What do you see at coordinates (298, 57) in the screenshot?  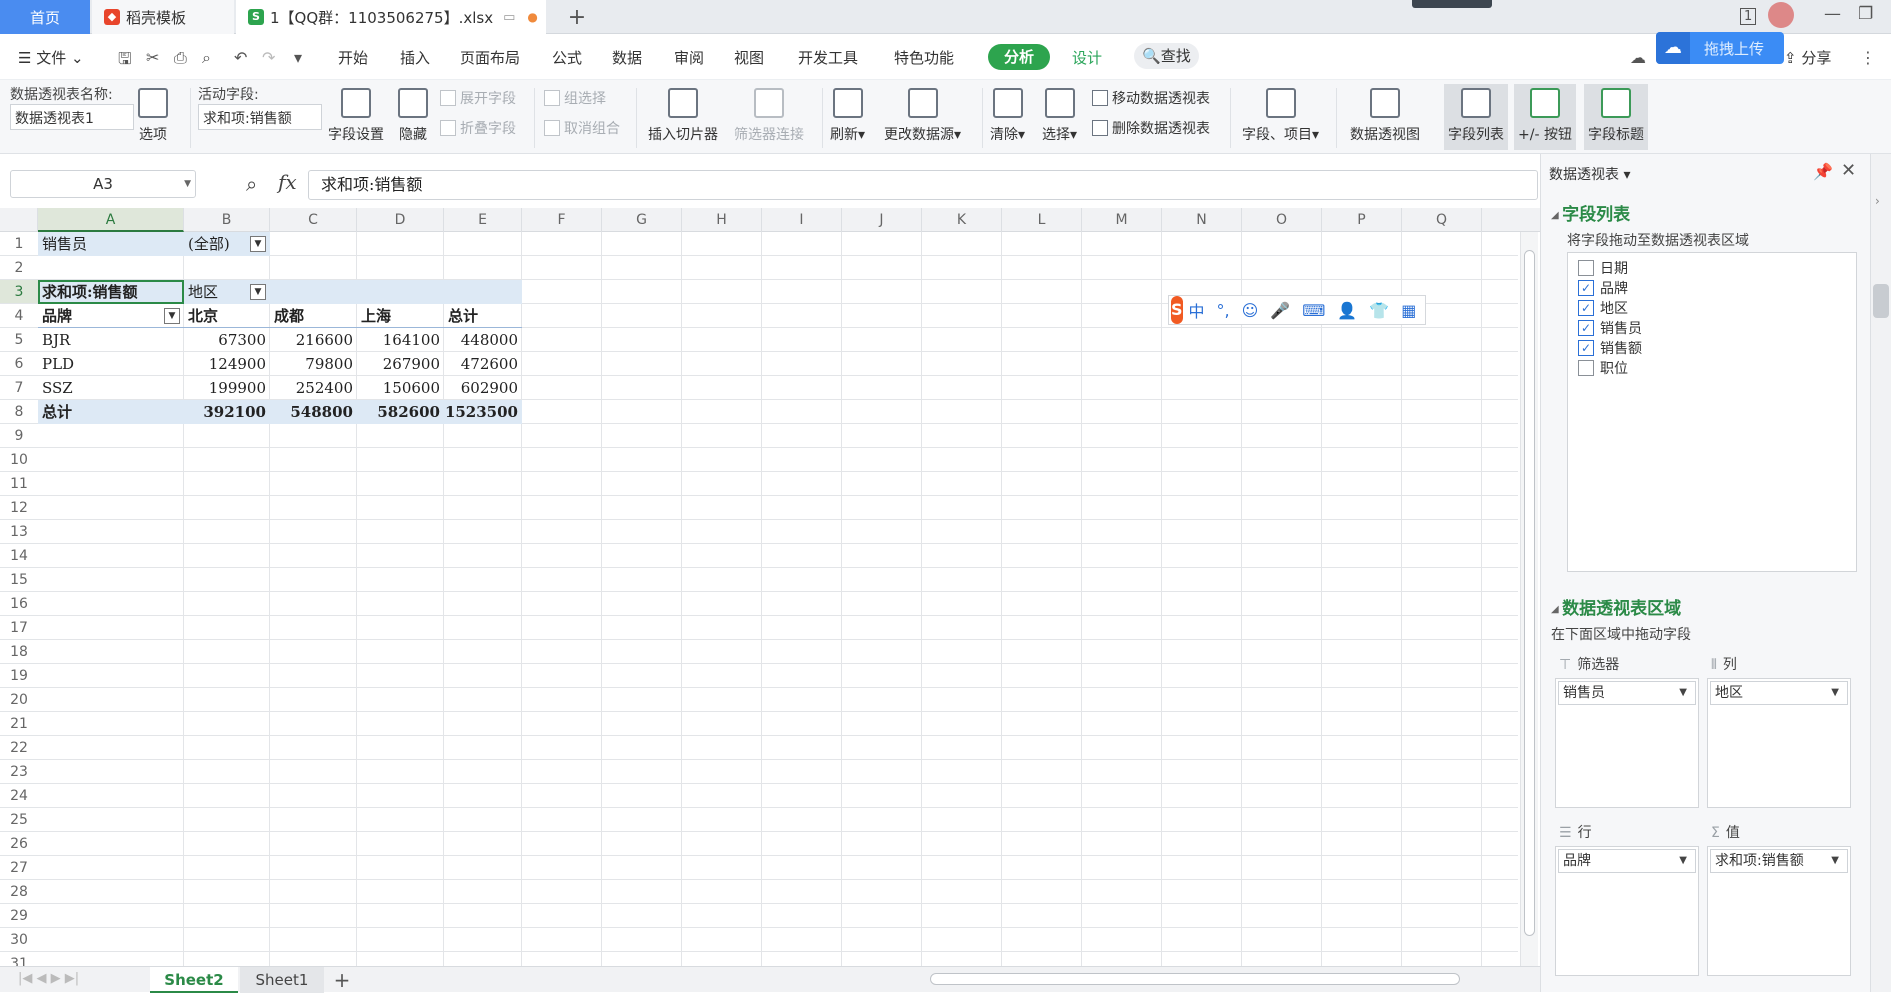 I see `quick-access-more-icon: ▾` at bounding box center [298, 57].